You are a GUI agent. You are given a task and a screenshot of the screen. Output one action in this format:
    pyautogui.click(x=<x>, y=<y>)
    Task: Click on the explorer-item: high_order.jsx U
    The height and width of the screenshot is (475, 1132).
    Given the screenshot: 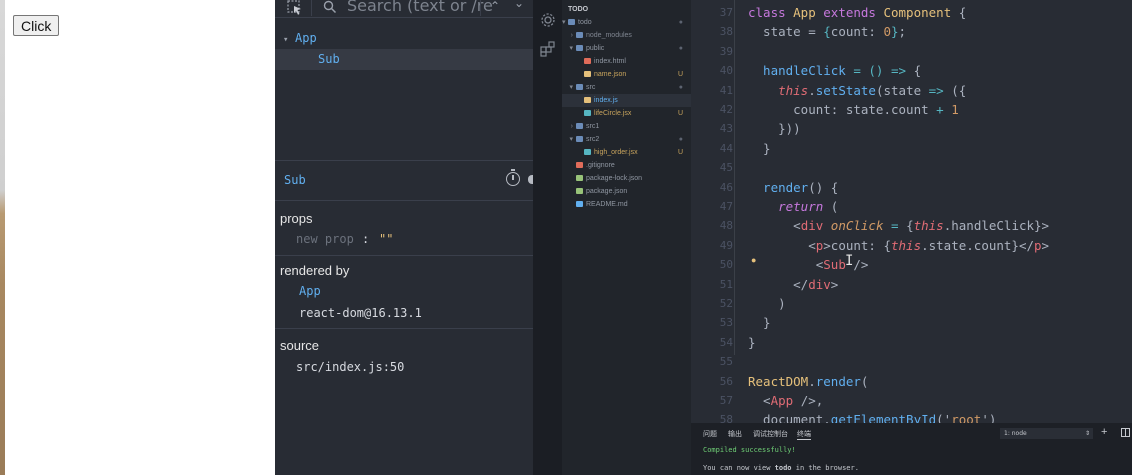 What is the action you would take?
    pyautogui.click(x=626, y=152)
    